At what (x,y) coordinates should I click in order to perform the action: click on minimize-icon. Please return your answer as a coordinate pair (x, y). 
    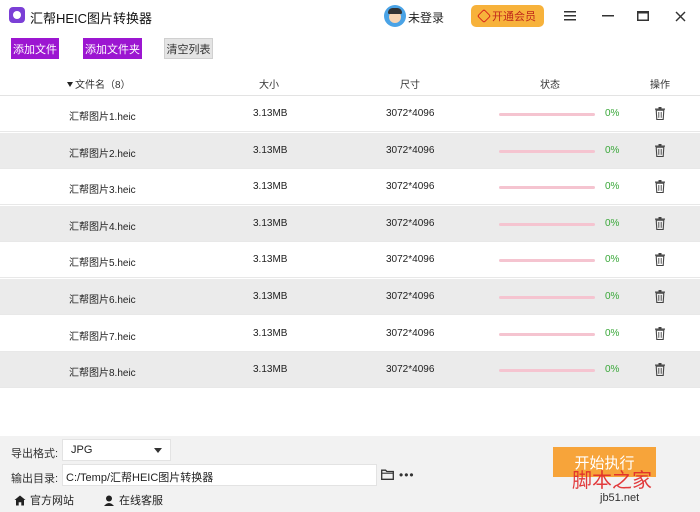
    Looking at the image, I should click on (608, 16).